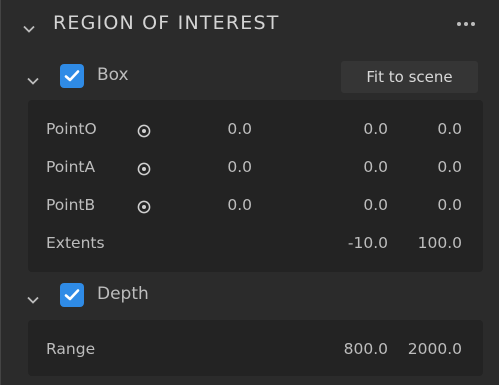  Describe the element at coordinates (71, 349) in the screenshot. I see `range-label: Range` at that location.